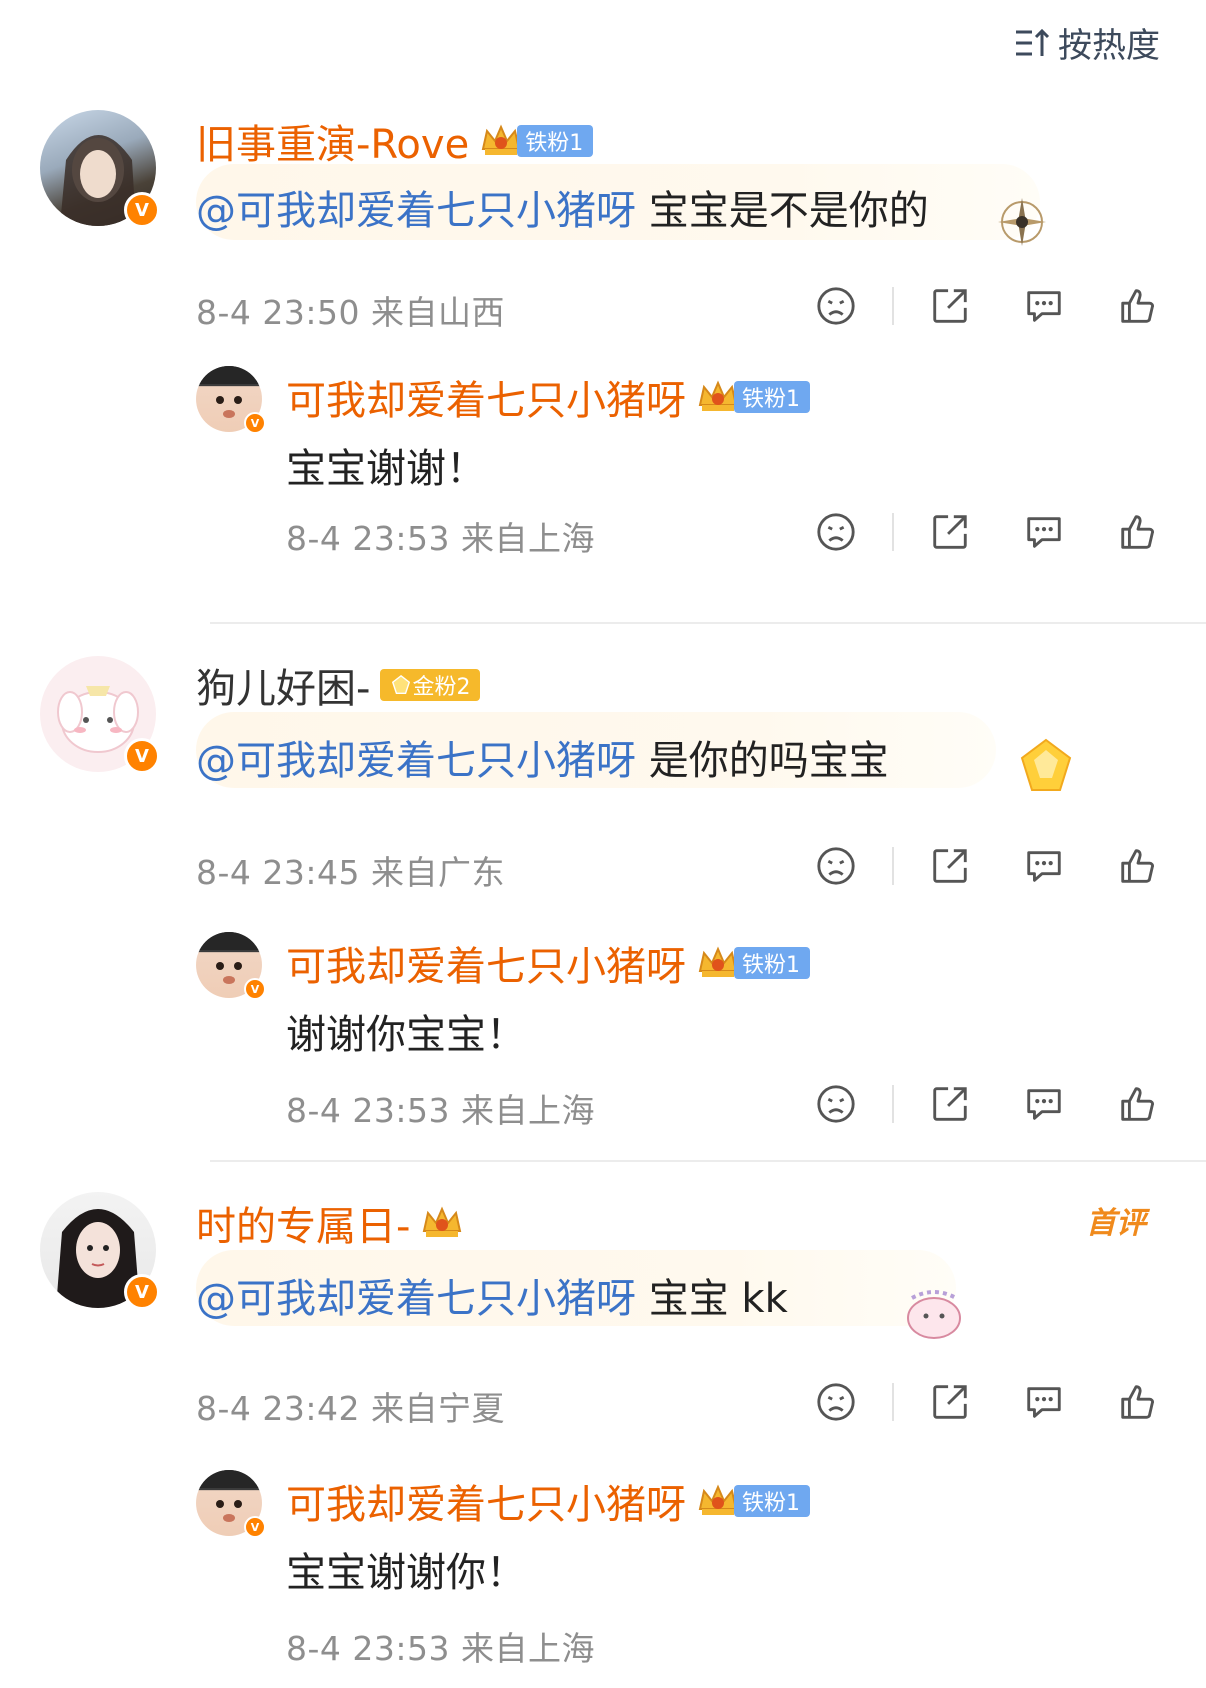  Describe the element at coordinates (1033, 42) in the screenshot. I see `sort-icon` at that location.